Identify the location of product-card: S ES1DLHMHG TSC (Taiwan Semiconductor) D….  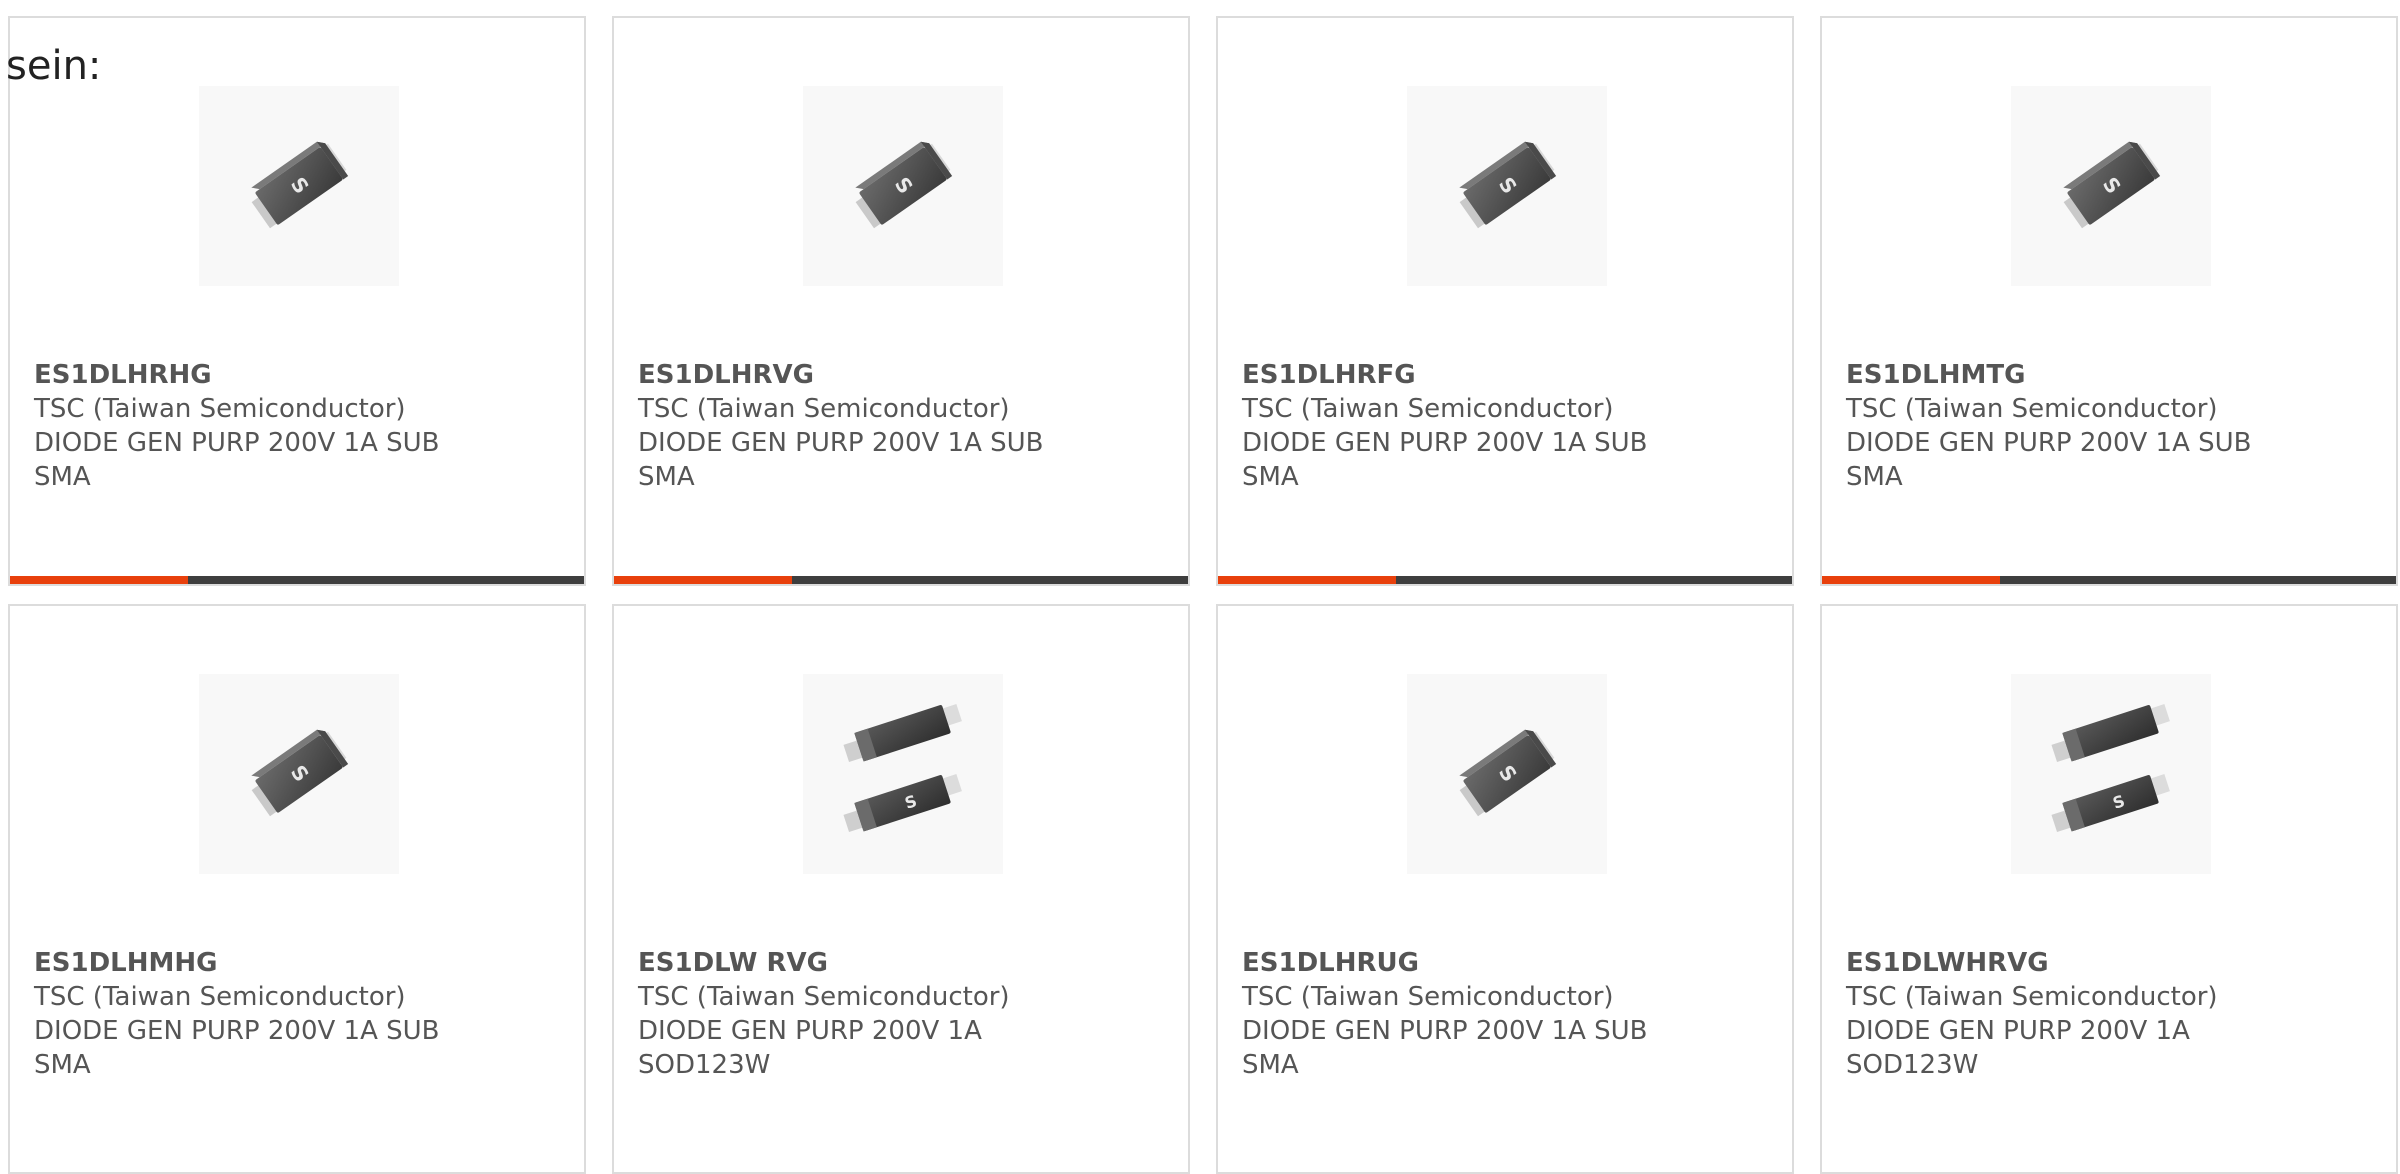
(297, 889).